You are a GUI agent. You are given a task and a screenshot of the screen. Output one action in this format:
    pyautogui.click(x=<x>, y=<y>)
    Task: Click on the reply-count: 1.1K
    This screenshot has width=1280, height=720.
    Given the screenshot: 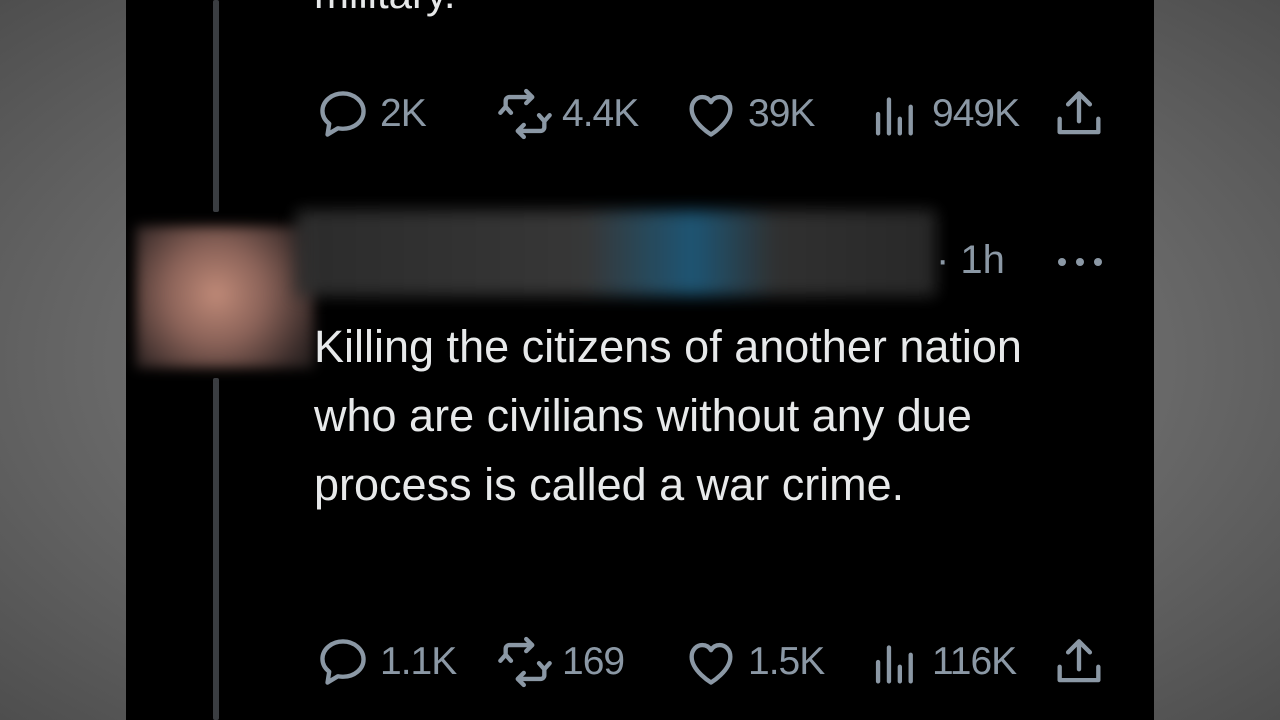 What is the action you would take?
    pyautogui.click(x=418, y=661)
    